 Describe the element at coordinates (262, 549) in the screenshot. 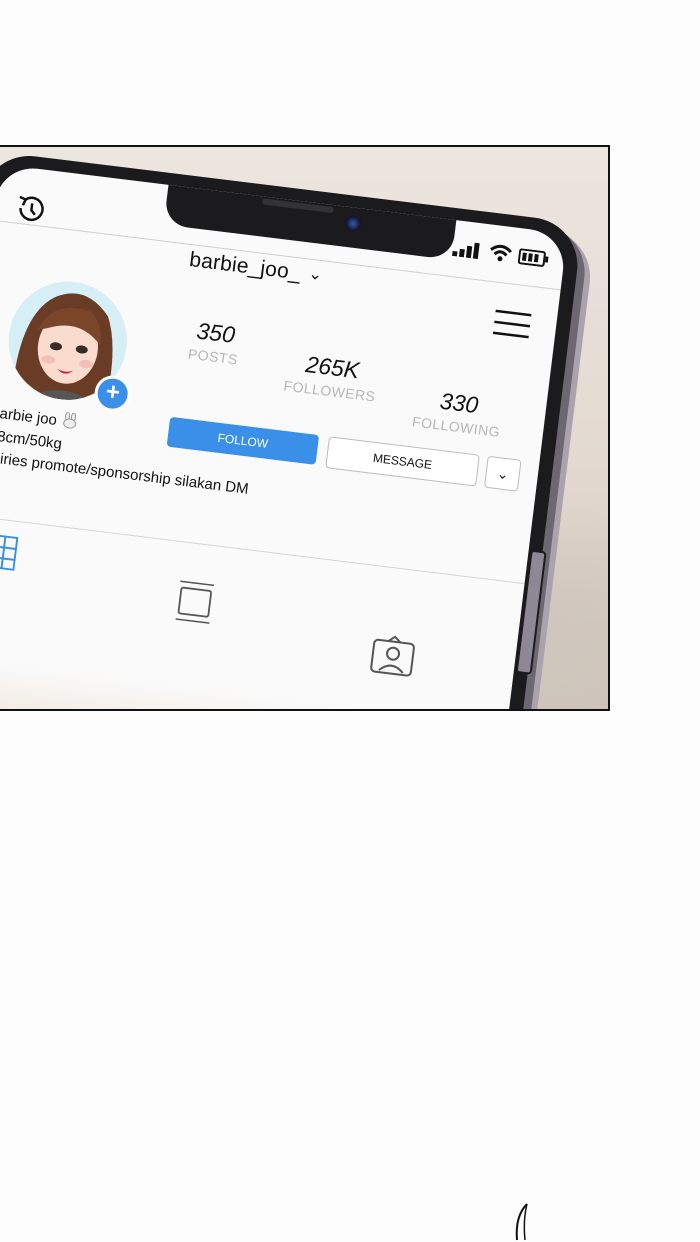

I see `tabs-divider` at that location.